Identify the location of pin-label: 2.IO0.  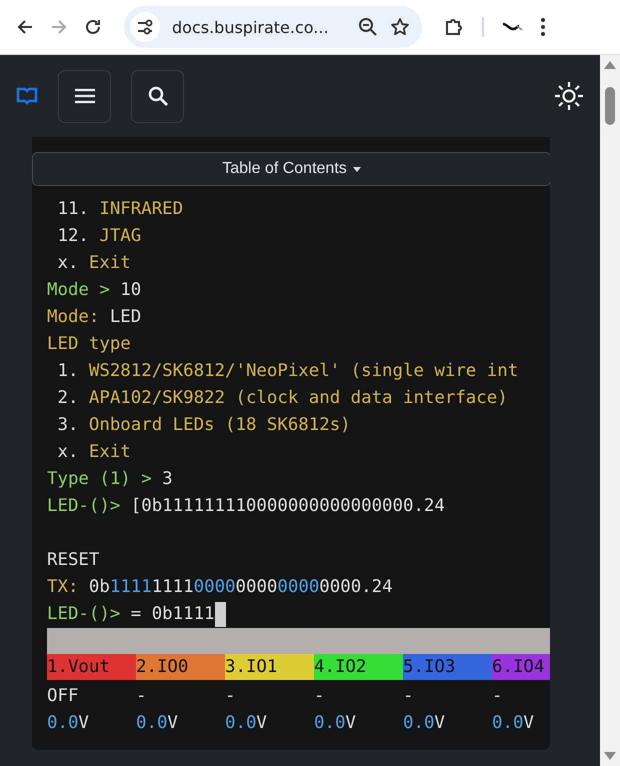
(180, 667).